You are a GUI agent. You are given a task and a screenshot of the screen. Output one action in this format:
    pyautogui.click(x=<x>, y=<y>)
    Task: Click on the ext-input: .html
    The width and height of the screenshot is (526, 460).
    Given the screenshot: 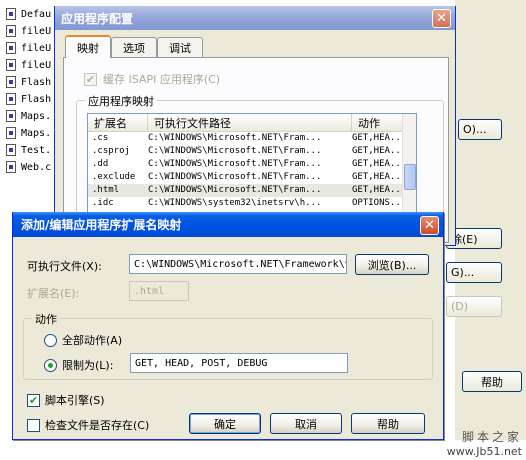 What is the action you would take?
    pyautogui.click(x=159, y=291)
    